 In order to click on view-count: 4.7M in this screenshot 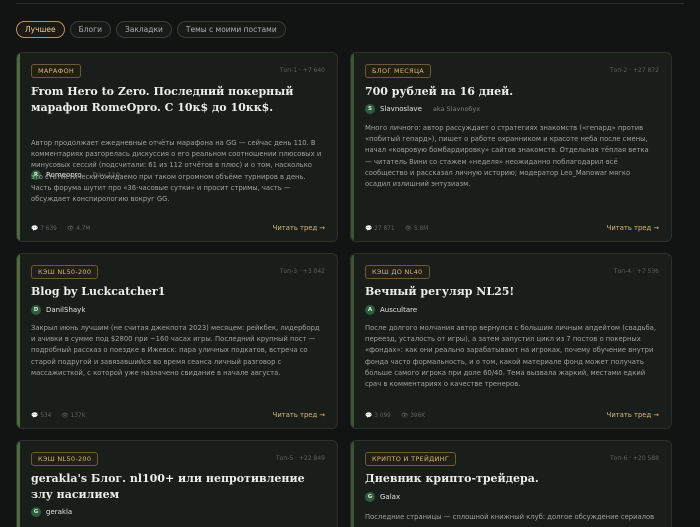, I will do `click(83, 229)`.